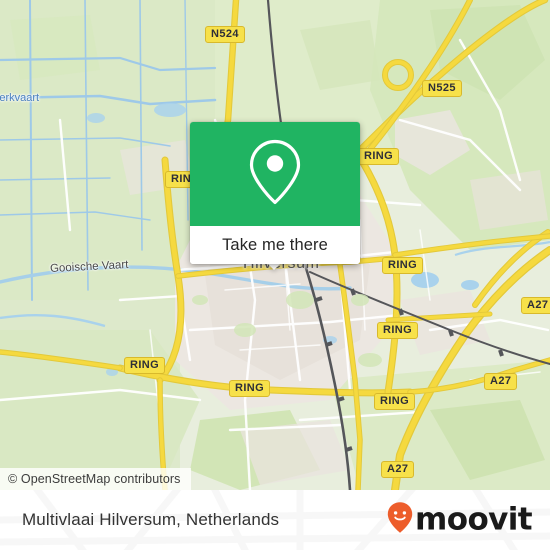  I want to click on bottom-info-bar: Multivlaai Hilversum, Netherlands moovit, so click(275, 520).